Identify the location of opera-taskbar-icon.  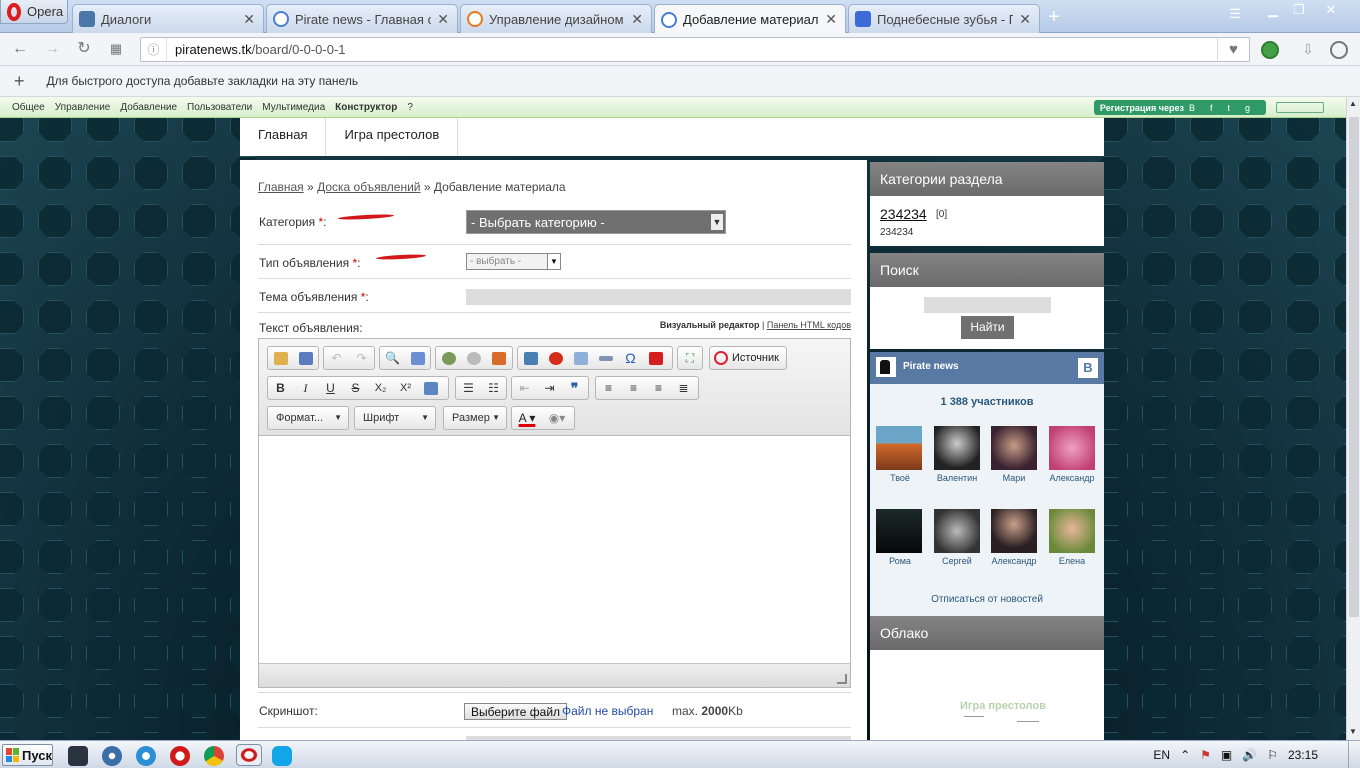
(180, 756).